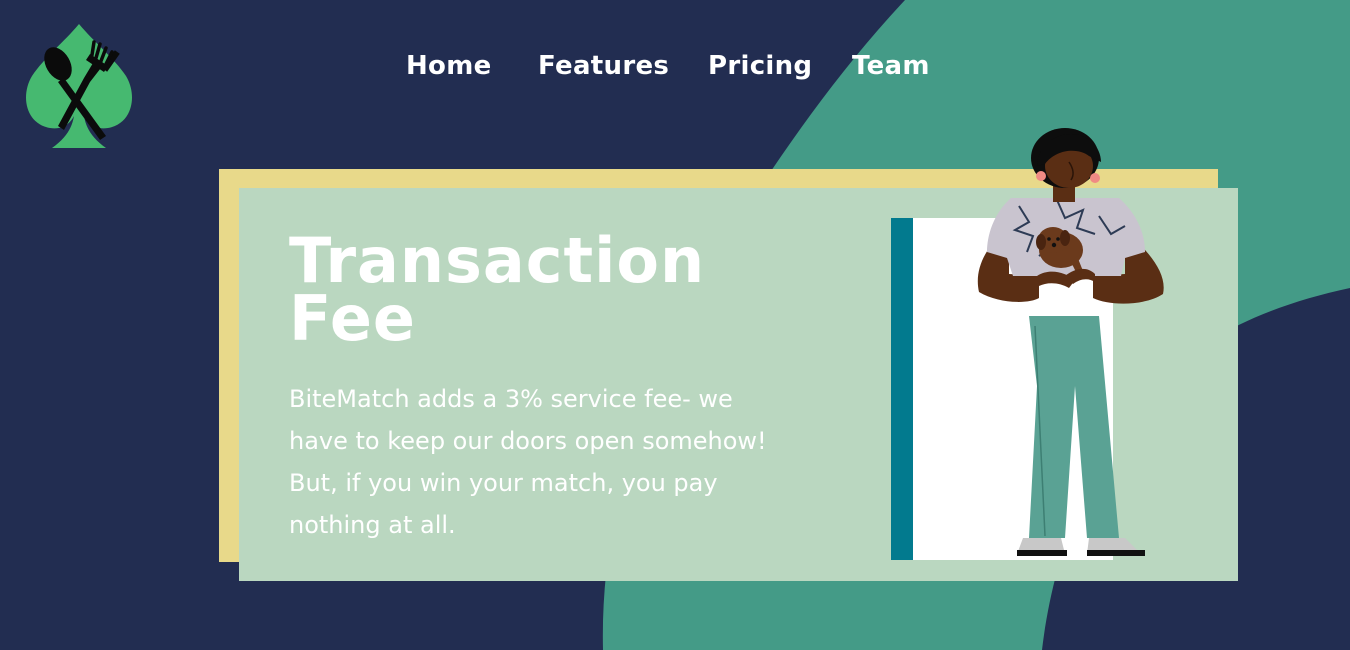  What do you see at coordinates (1027, 344) in the screenshot?
I see `person-holding-puppy-illustration` at bounding box center [1027, 344].